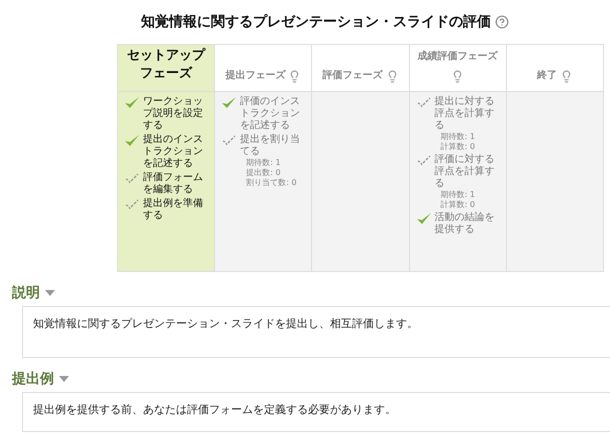 Image resolution: width=610 pixels, height=440 pixels. Describe the element at coordinates (458, 68) in the screenshot. I see `phase-header: 成績評価フェーズ` at that location.